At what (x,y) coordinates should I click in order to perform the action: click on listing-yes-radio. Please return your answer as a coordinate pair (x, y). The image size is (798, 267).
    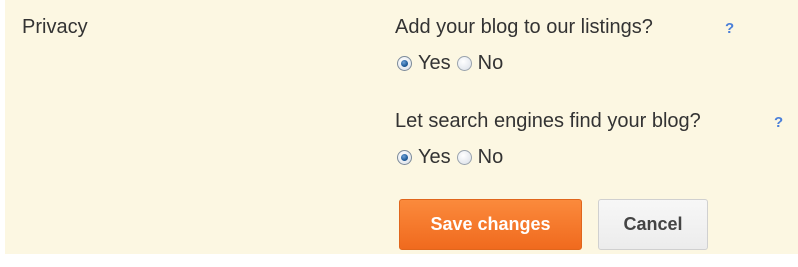
    Looking at the image, I should click on (404, 63).